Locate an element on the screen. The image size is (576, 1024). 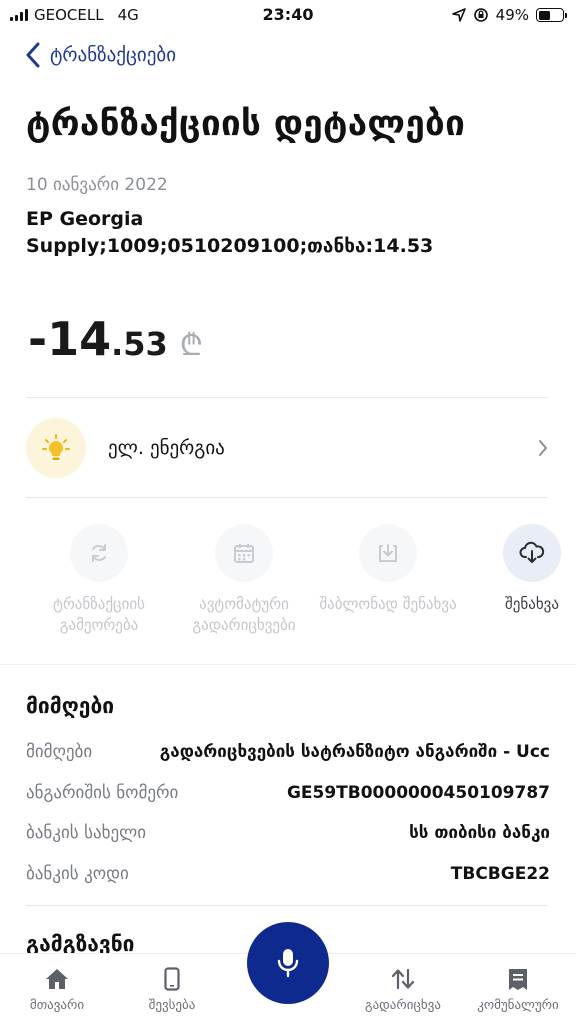
category-label: ელ. ენერგია is located at coordinates (166, 448).